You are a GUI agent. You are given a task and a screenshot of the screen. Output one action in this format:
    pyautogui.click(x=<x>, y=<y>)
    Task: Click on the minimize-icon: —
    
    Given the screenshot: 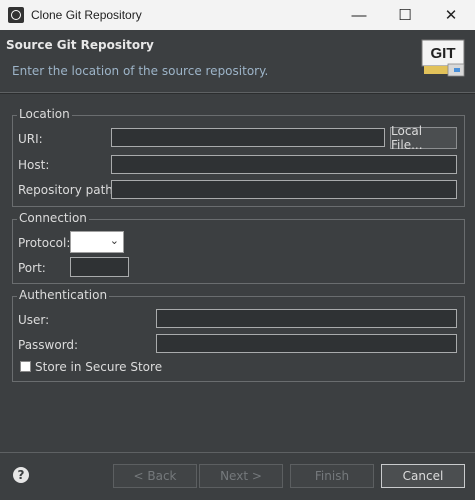 What is the action you would take?
    pyautogui.click(x=359, y=15)
    